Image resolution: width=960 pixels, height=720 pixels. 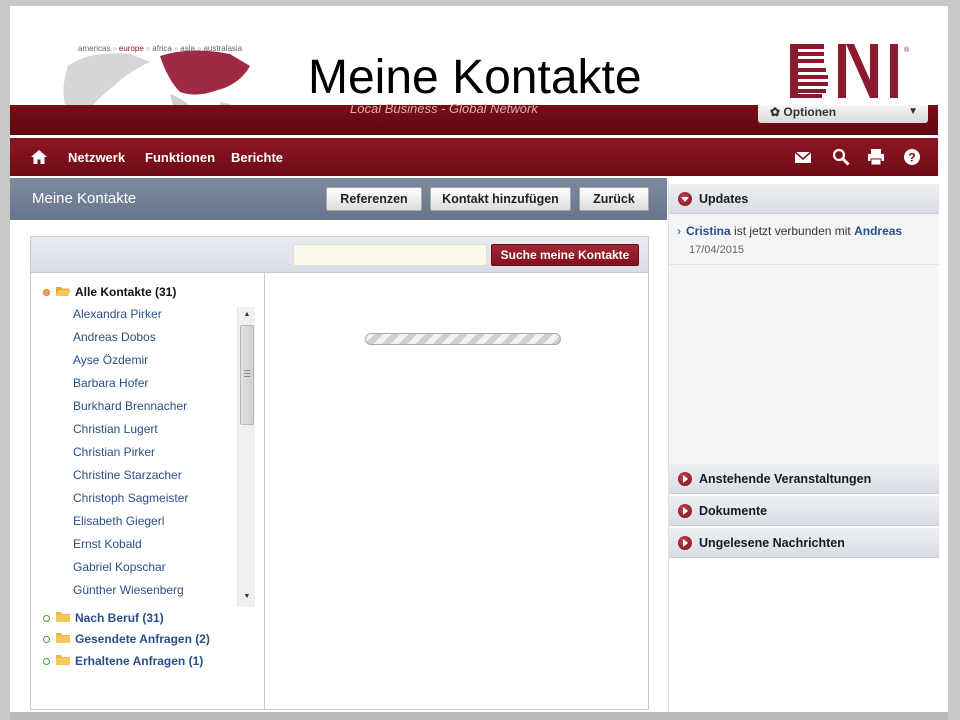 I want to click on contact-item: Günther Wiesenberg, so click(x=128, y=590).